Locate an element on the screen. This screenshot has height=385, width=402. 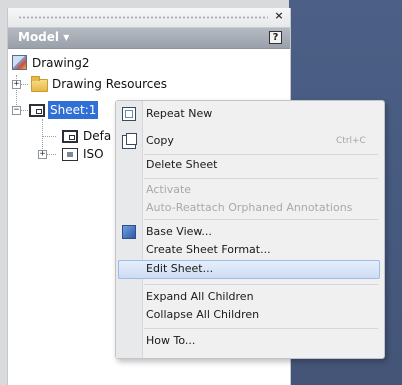
tree-item-label: Drawing Resources is located at coordinates (109, 84).